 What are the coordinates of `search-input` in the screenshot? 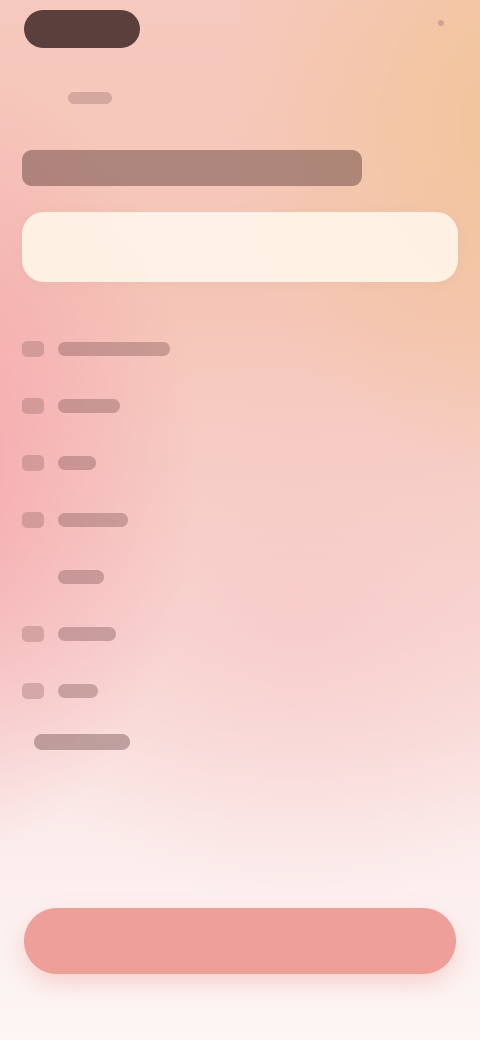 It's located at (240, 247).